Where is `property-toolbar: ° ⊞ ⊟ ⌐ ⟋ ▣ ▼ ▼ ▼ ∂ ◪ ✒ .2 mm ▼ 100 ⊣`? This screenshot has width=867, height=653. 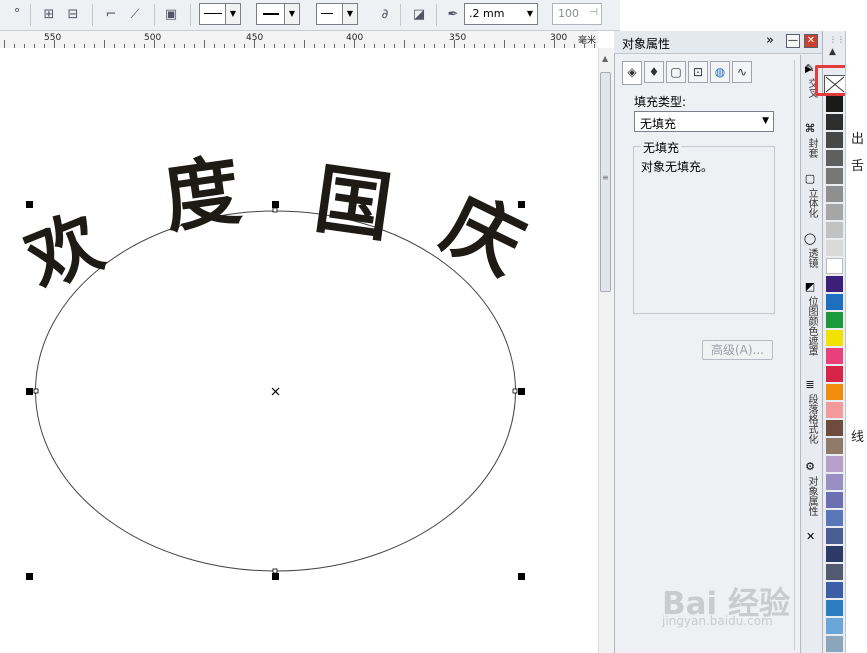
property-toolbar: ° ⊞ ⊟ ⌐ ⟋ ▣ ▼ ▼ ▼ ∂ ◪ ✒ .2 mm ▼ 100 ⊣ is located at coordinates (310, 15).